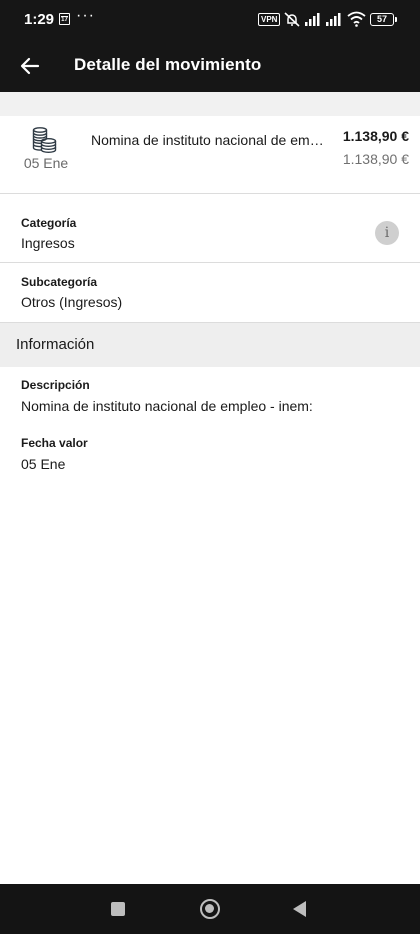 The height and width of the screenshot is (934, 420). I want to click on transaction-balance: 1.138,90 €, so click(375, 159).